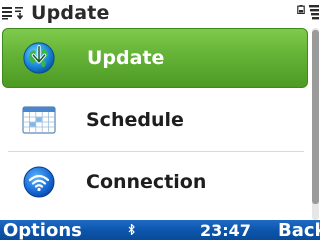  I want to click on options-menu-icon, so click(7, 13).